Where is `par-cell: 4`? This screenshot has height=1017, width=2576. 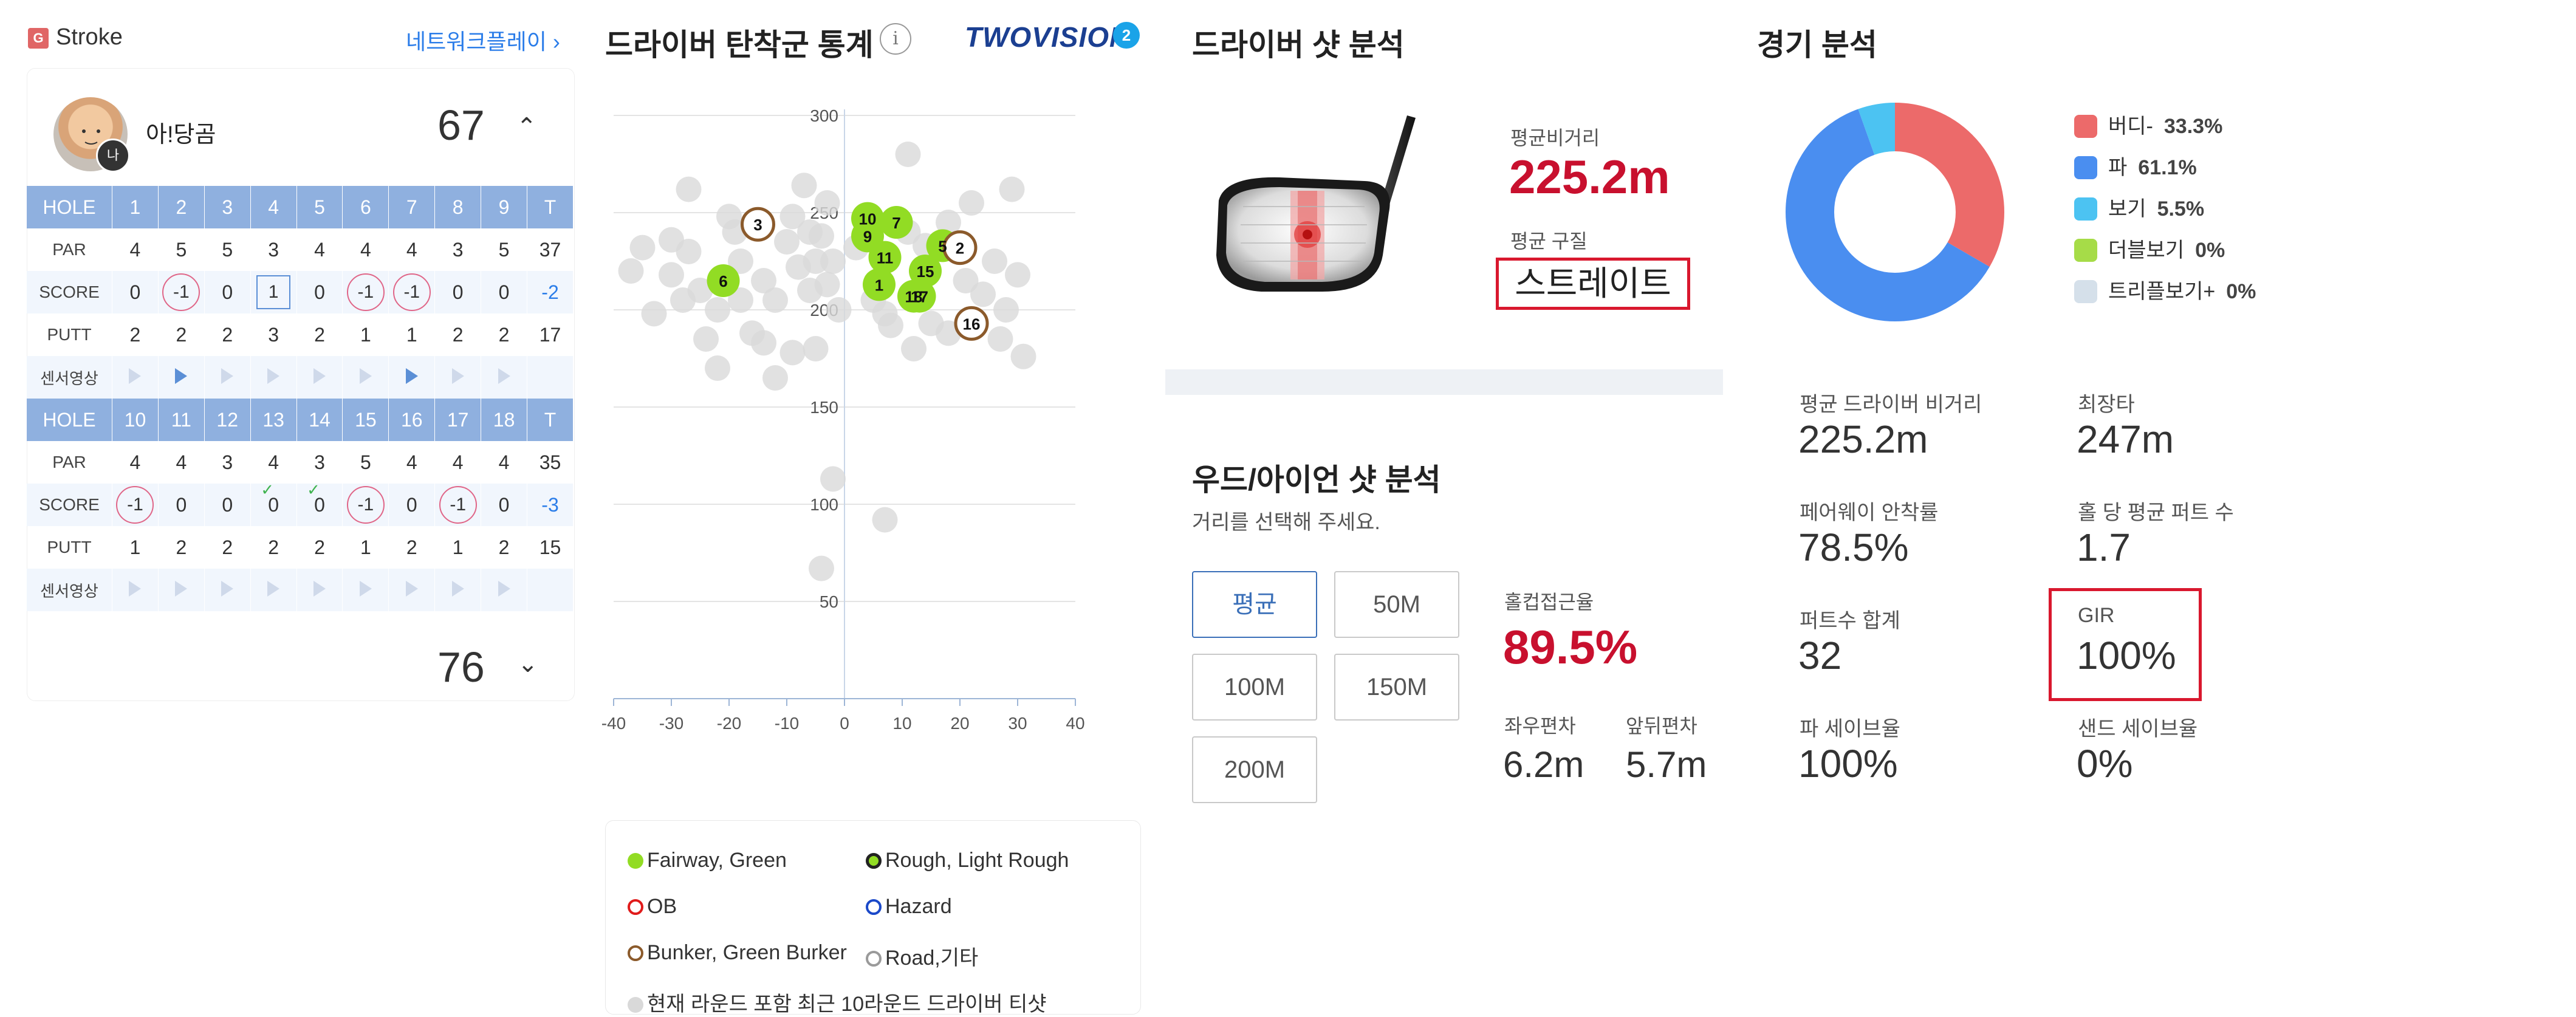
par-cell: 4 is located at coordinates (181, 462).